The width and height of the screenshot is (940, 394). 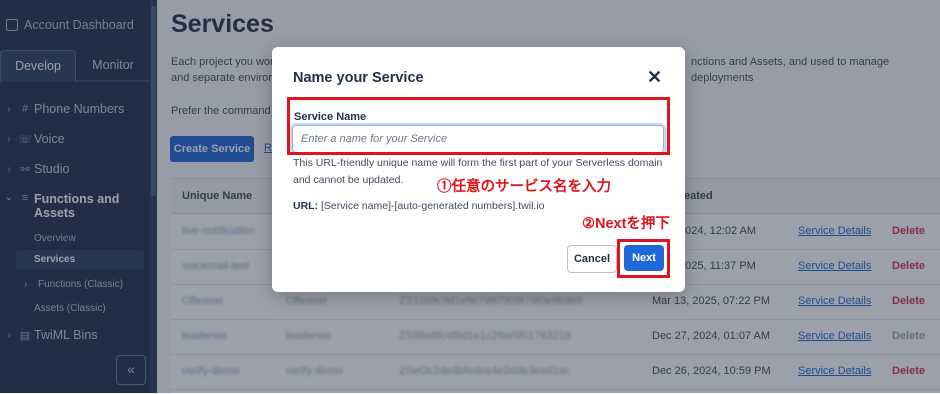 I want to click on close-icon: ✕, so click(x=654, y=77).